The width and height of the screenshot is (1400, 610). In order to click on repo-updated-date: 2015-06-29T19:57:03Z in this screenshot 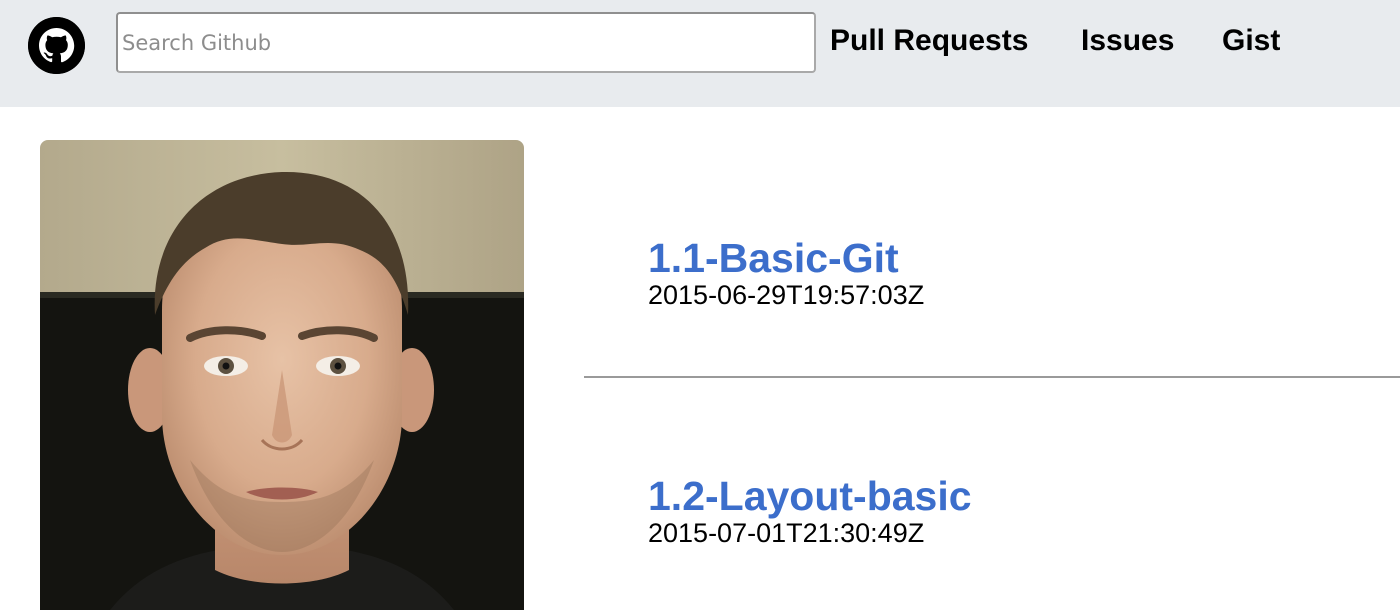, I will do `click(786, 295)`.